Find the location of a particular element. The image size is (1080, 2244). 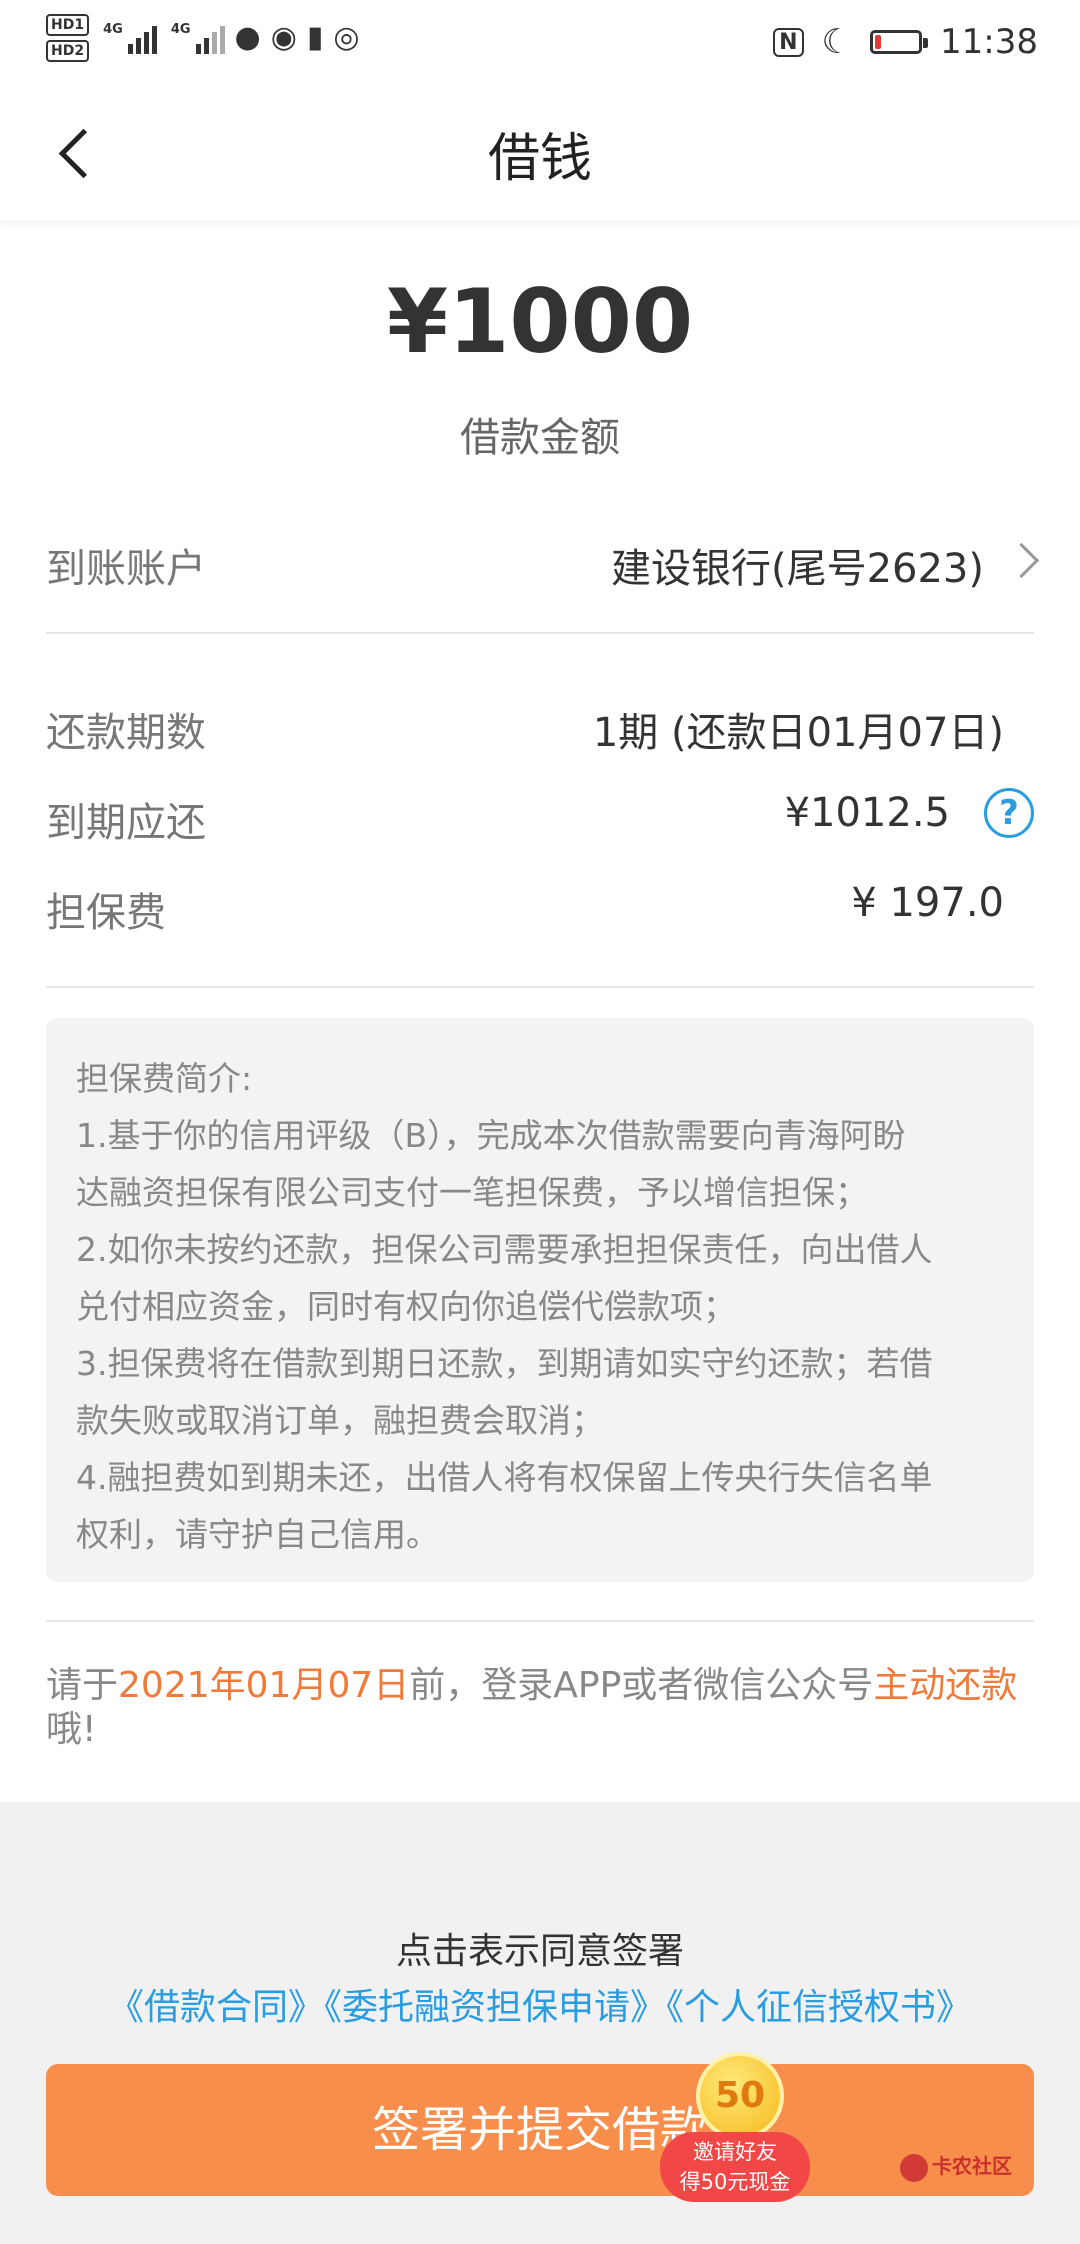

battery-level is located at coordinates (878, 42).